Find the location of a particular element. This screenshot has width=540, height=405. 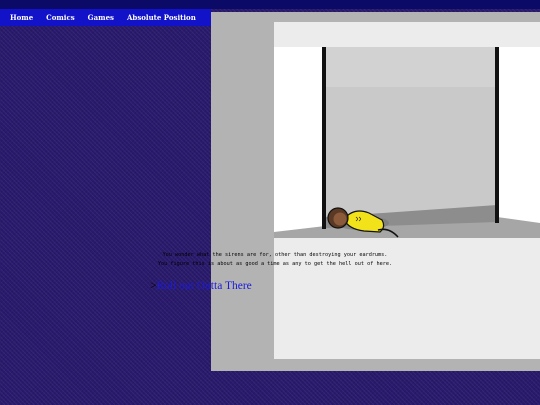

nav-absolute-position-link: Absolute Position is located at coordinates (161, 17).